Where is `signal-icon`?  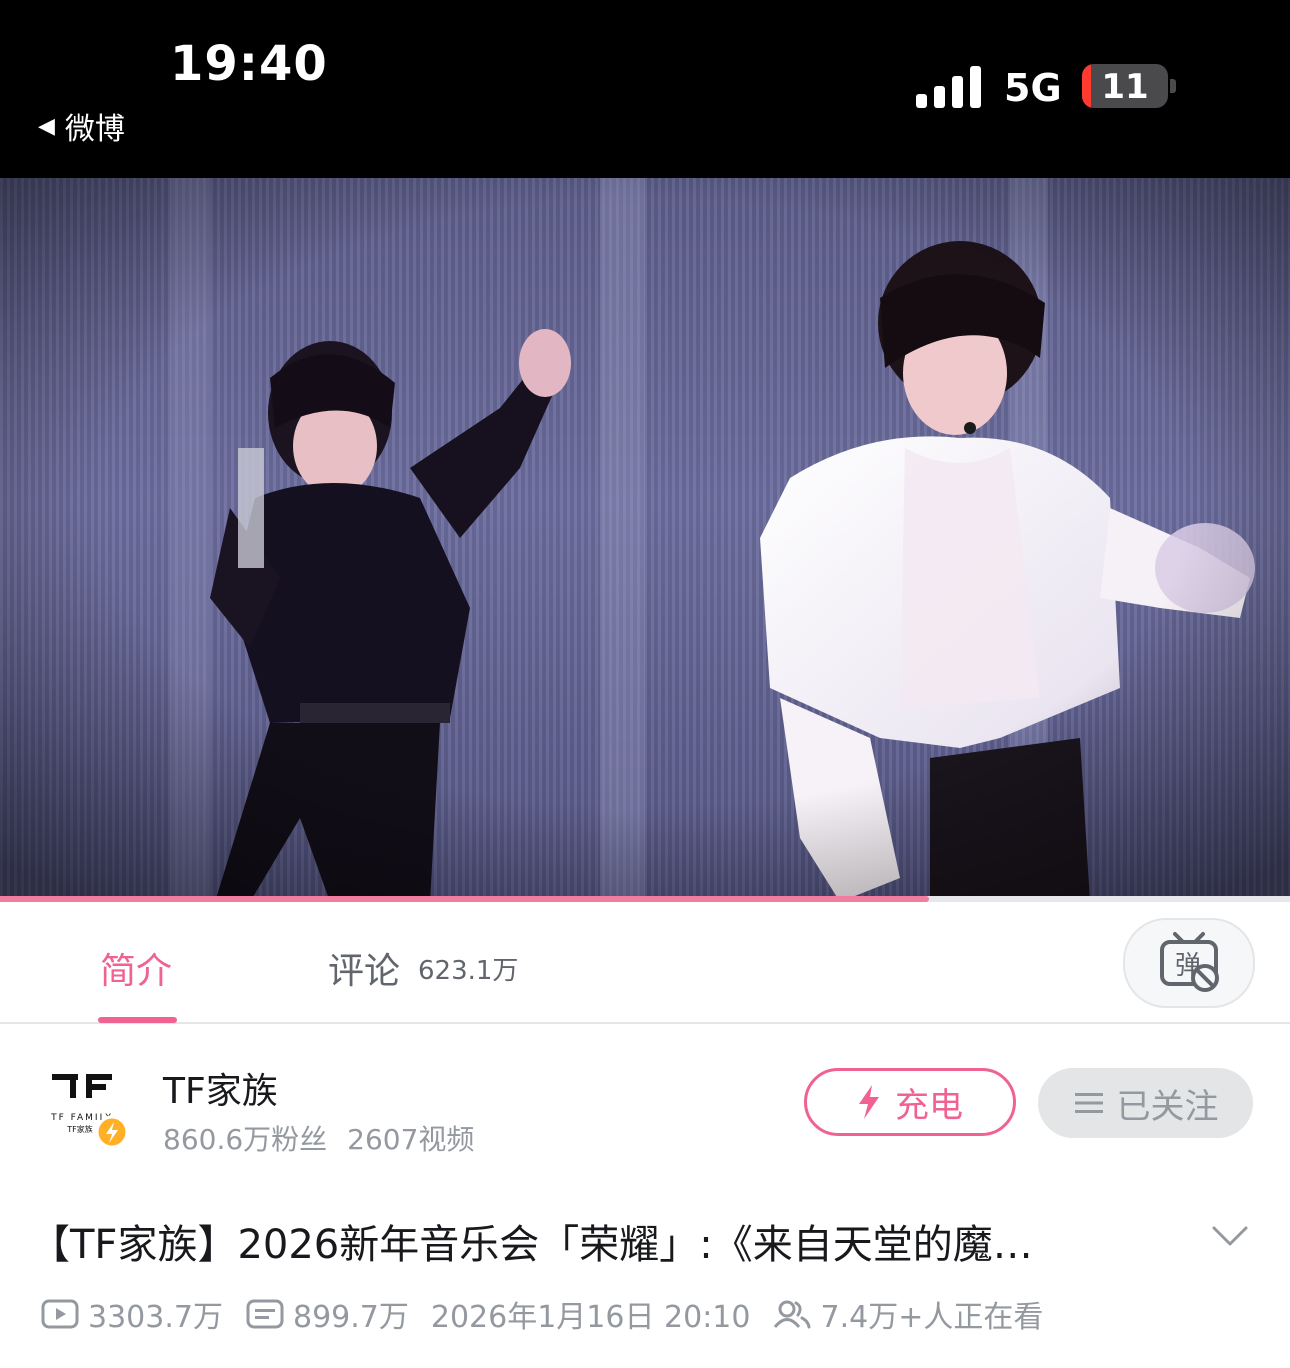
signal-icon is located at coordinates (949, 87).